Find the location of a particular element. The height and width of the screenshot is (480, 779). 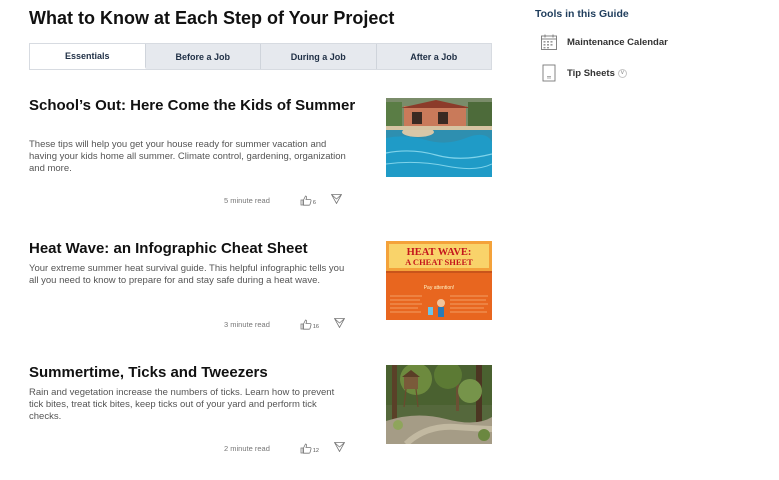

like-count: 16 is located at coordinates (315, 326).